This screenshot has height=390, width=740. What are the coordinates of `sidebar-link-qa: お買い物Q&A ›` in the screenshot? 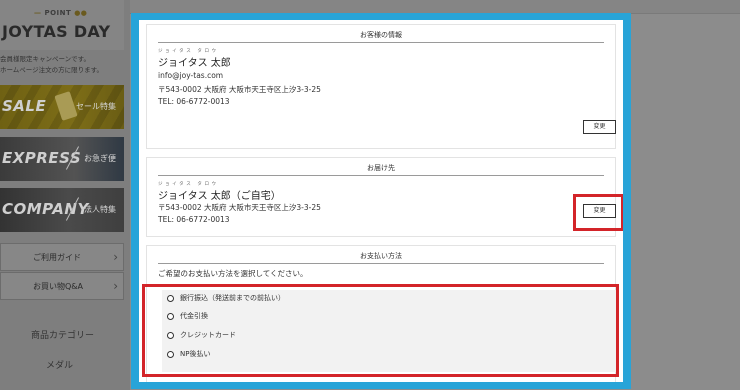 It's located at (62, 286).